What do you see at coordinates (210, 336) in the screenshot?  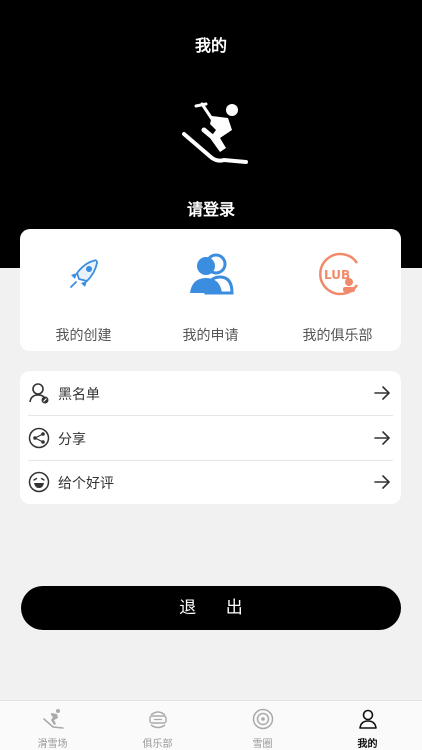 I see `quick-action-label: 我的申请` at bounding box center [210, 336].